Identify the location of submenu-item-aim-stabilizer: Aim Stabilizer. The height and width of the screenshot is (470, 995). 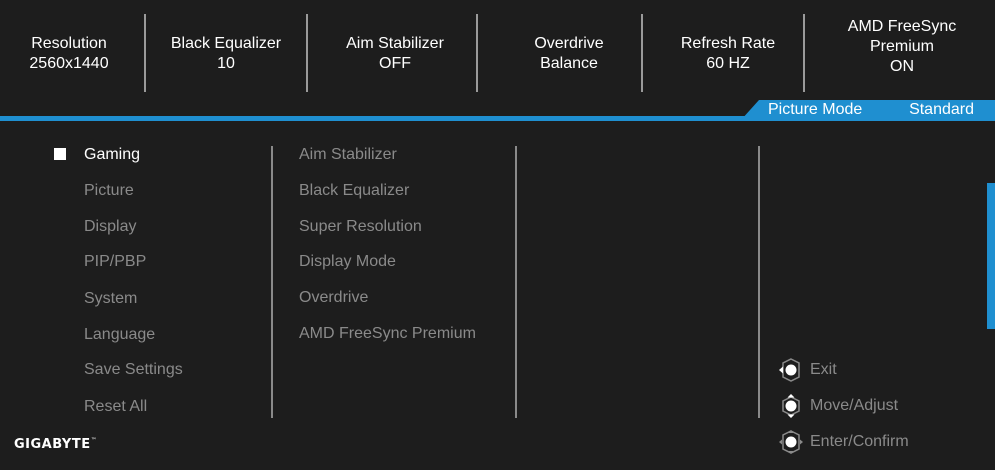
(348, 155).